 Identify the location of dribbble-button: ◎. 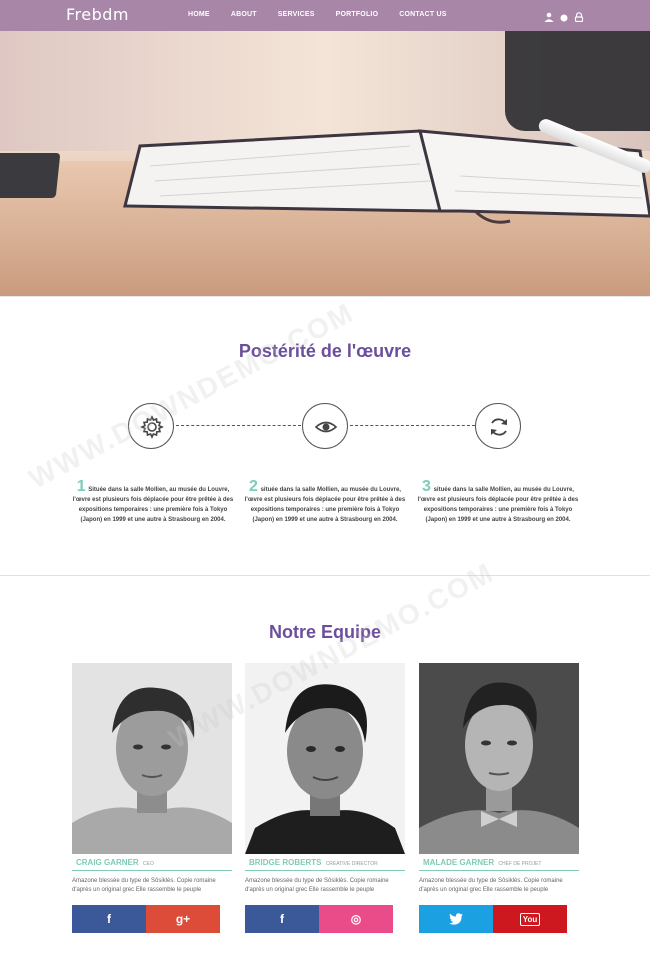
(356, 919).